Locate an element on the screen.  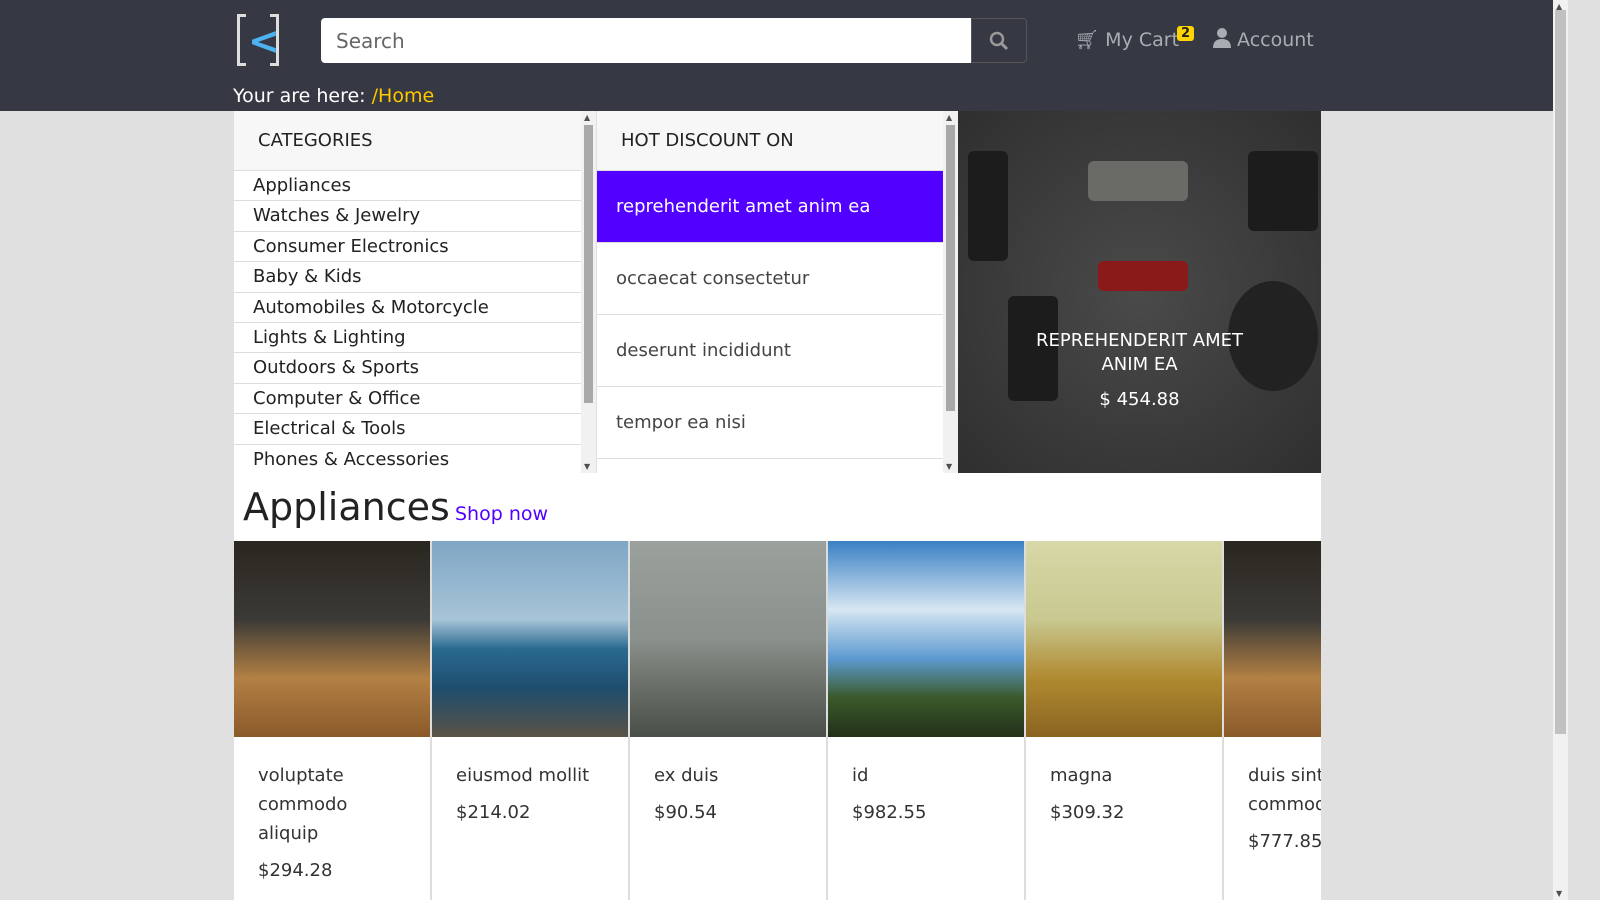
user-icon is located at coordinates (1222, 38).